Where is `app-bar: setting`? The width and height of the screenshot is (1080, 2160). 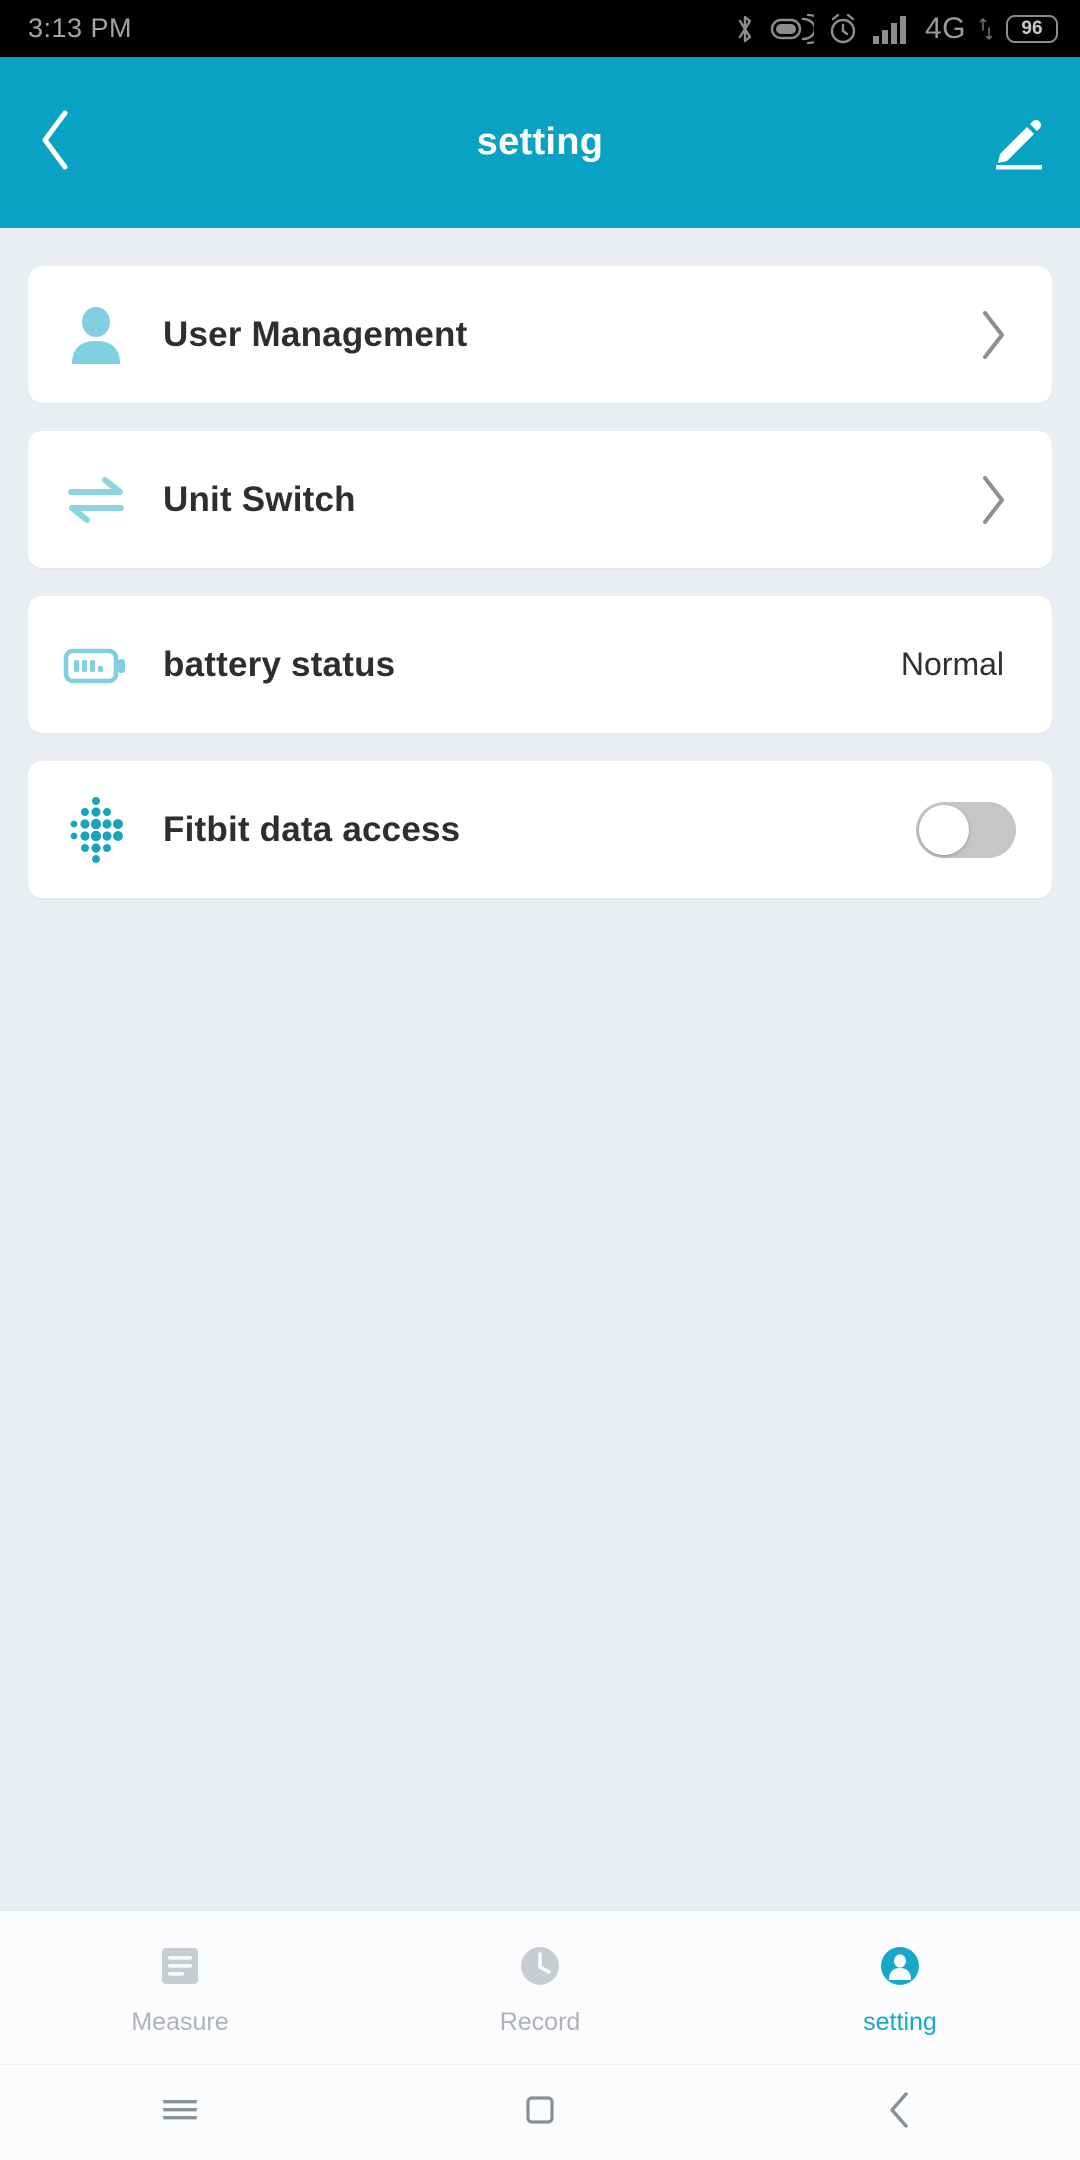 app-bar: setting is located at coordinates (540, 142).